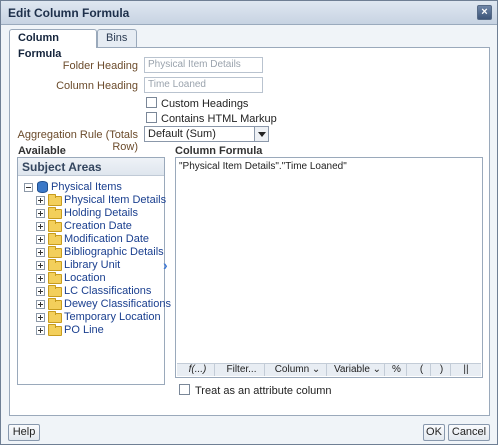 The height and width of the screenshot is (445, 498). I want to click on tree-item: Creation Date, so click(99, 226).